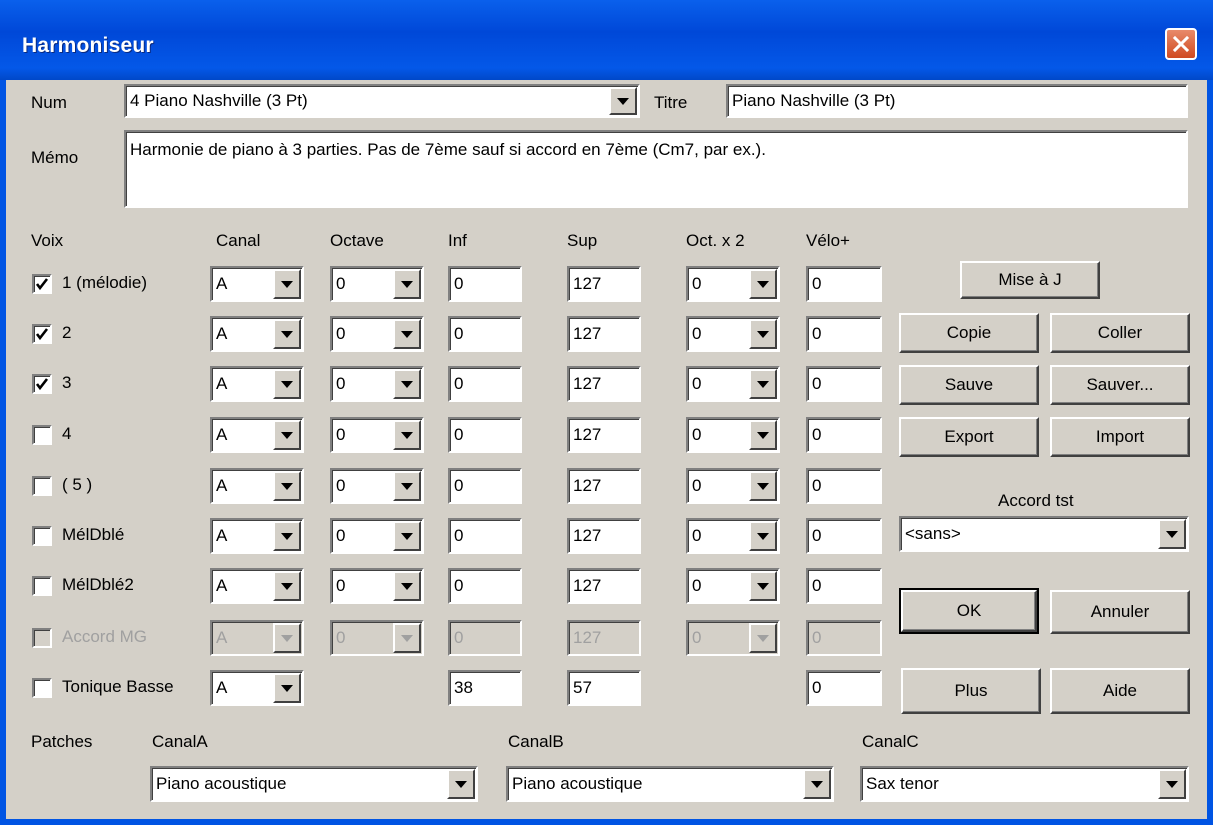  What do you see at coordinates (382, 101) in the screenshot?
I see `num-combo: 4 Piano Nashville (3 Pt)` at bounding box center [382, 101].